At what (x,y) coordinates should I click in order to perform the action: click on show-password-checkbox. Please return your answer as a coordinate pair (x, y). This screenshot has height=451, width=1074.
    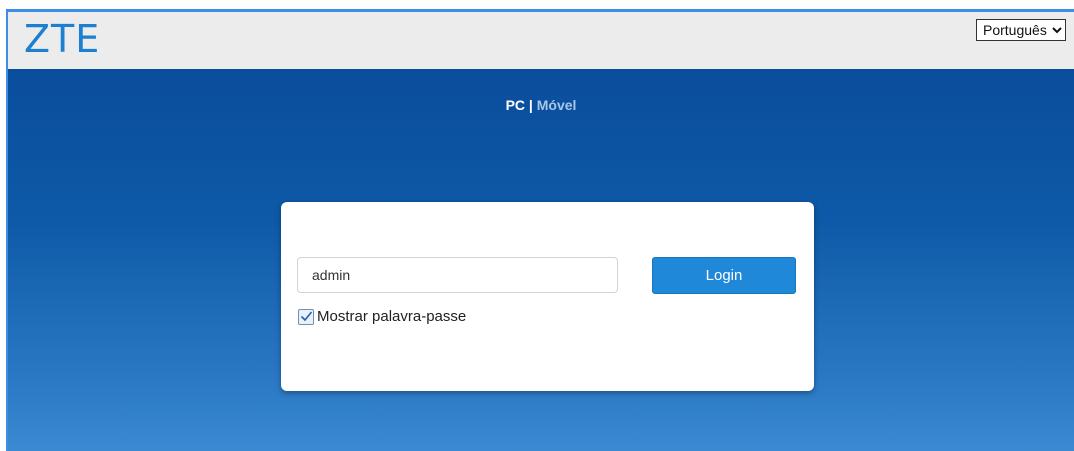
    Looking at the image, I should click on (306, 316).